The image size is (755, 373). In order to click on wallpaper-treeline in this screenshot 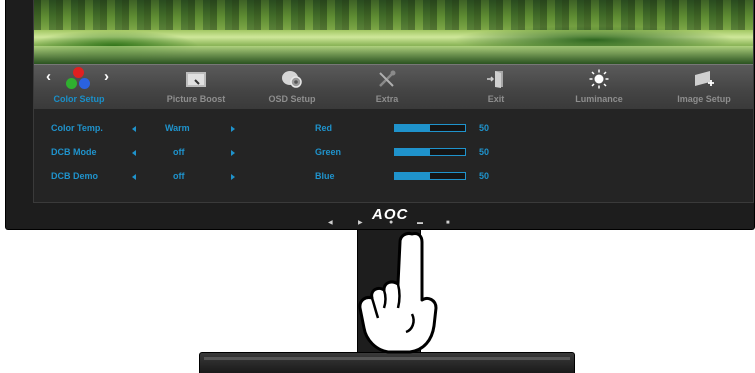, I will do `click(393, 15)`.